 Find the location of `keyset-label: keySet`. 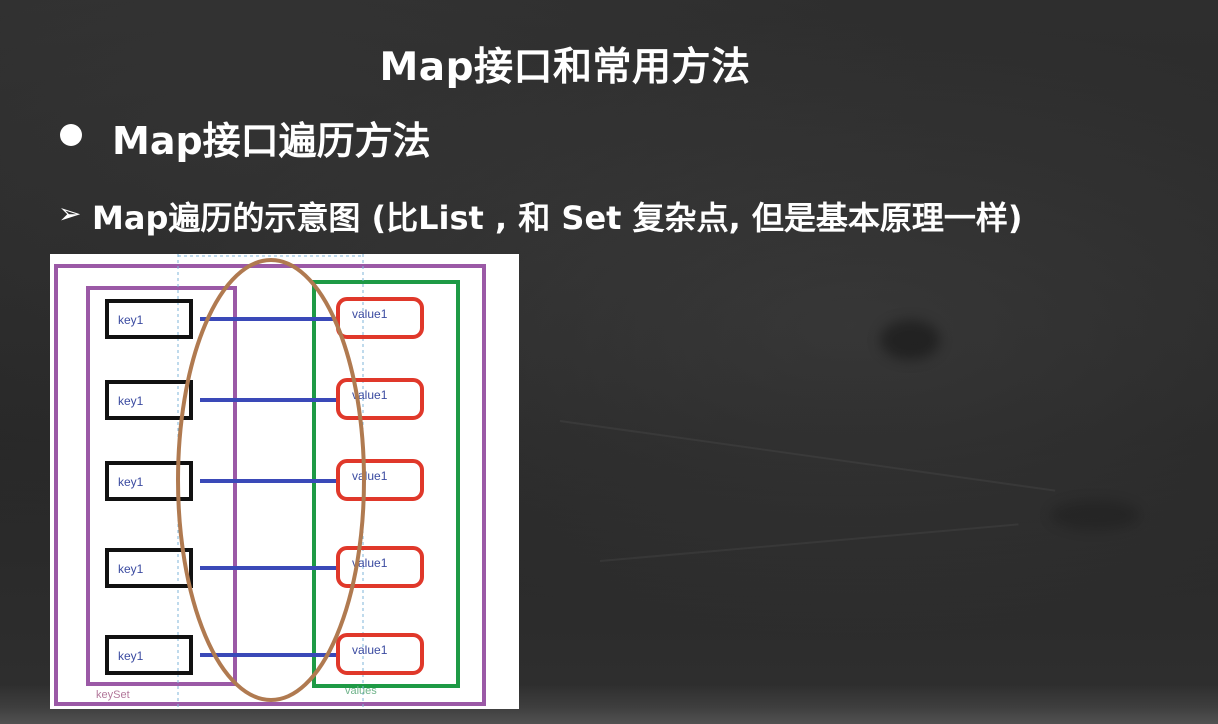

keyset-label: keySet is located at coordinates (113, 695).